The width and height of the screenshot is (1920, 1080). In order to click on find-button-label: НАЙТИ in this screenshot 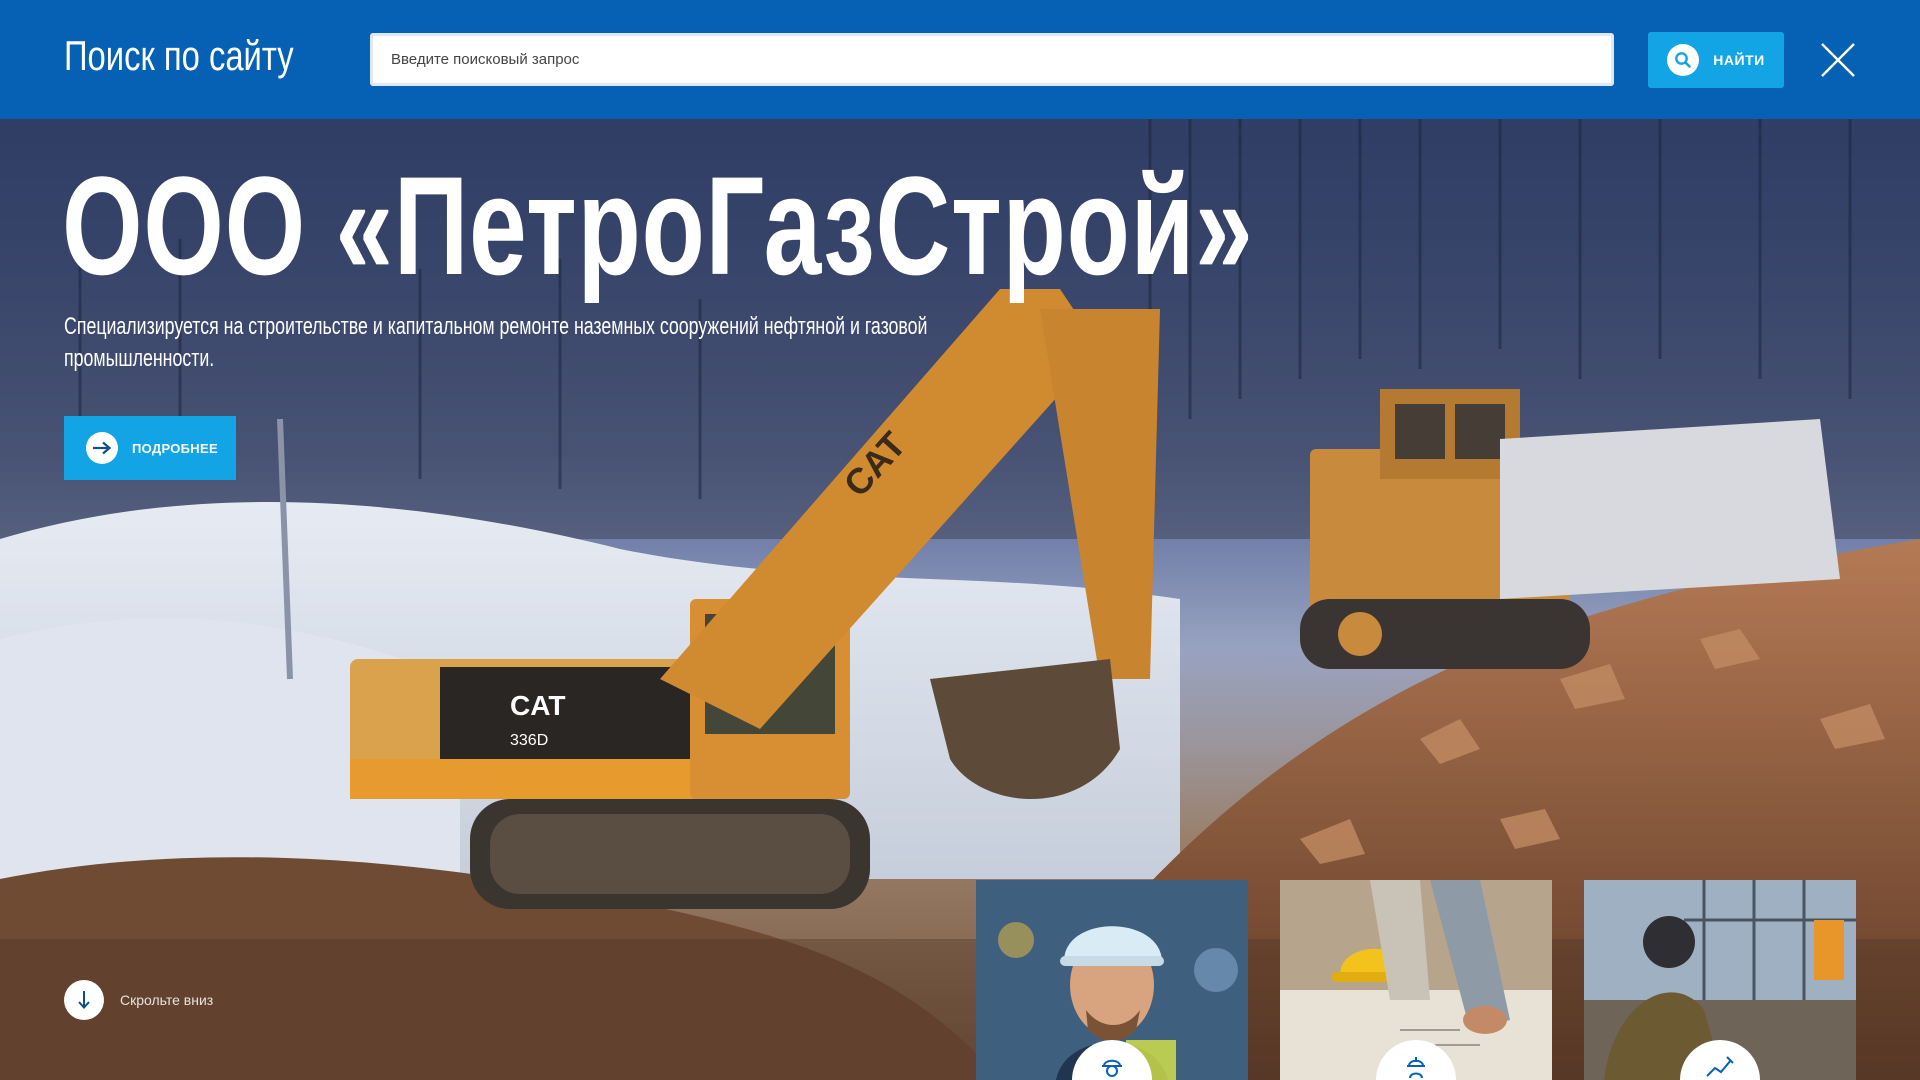, I will do `click(1739, 60)`.